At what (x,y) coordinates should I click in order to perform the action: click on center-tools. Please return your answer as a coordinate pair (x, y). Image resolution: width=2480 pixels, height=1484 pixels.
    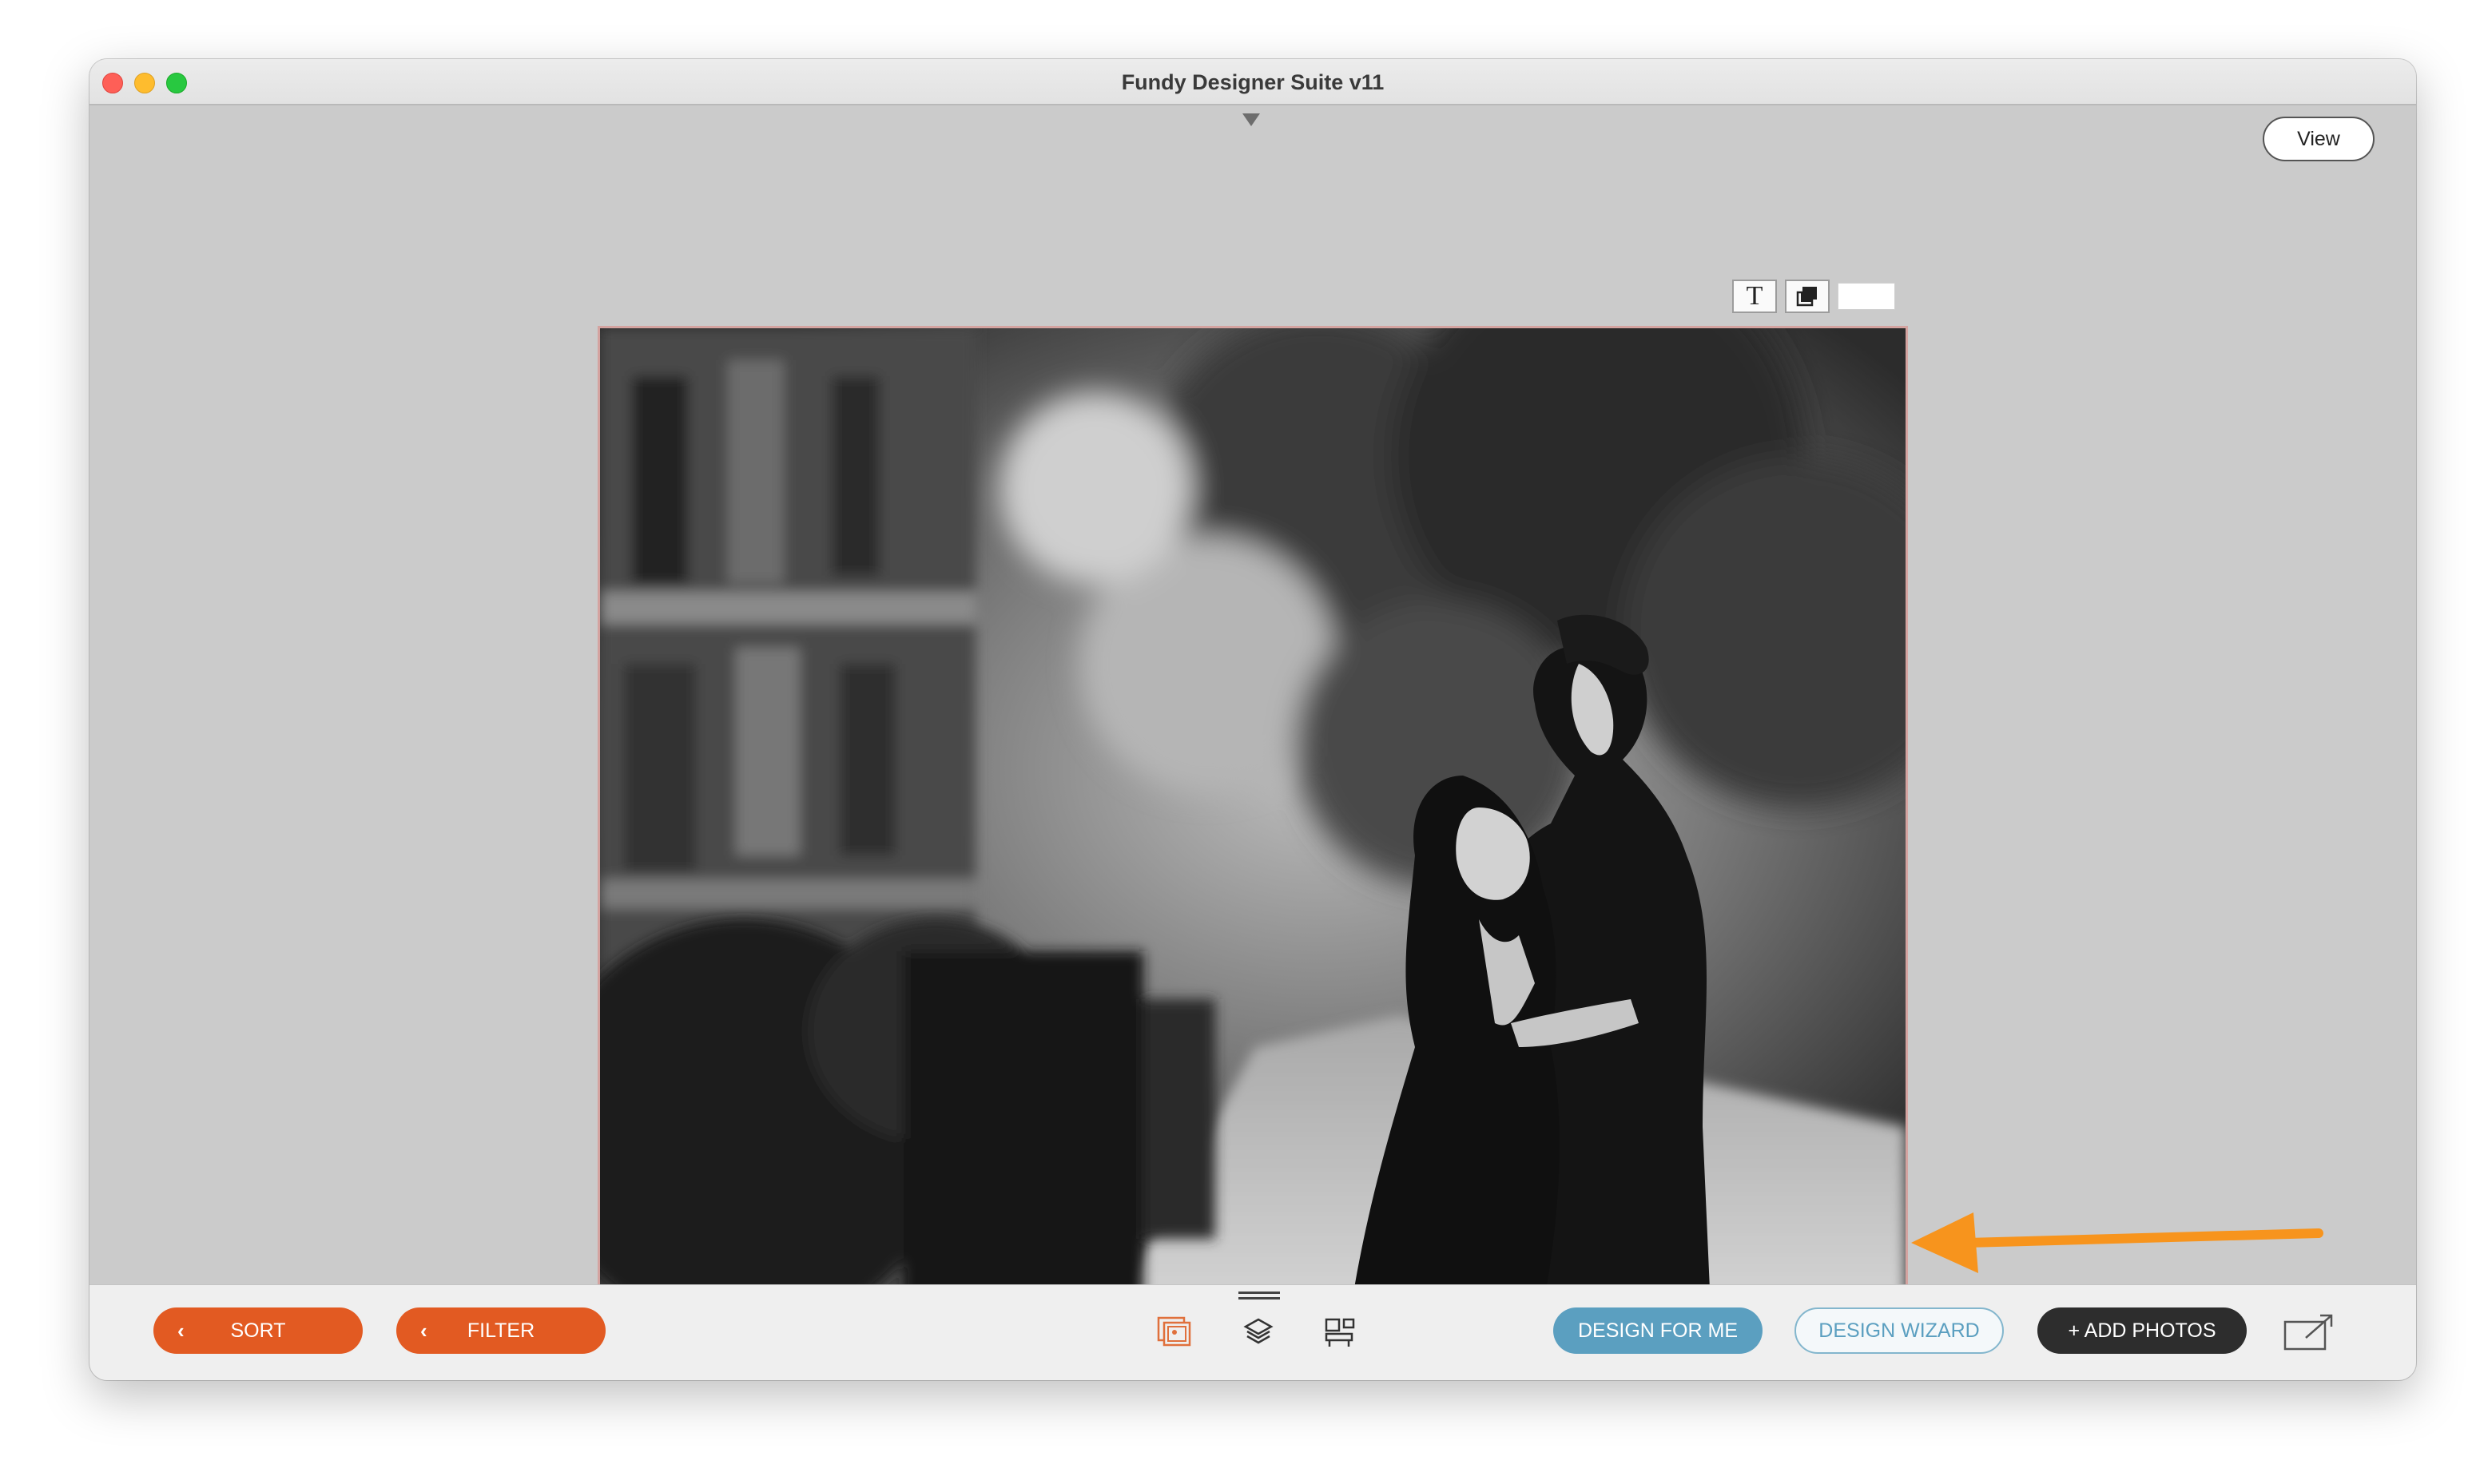
    Looking at the image, I should click on (1256, 1332).